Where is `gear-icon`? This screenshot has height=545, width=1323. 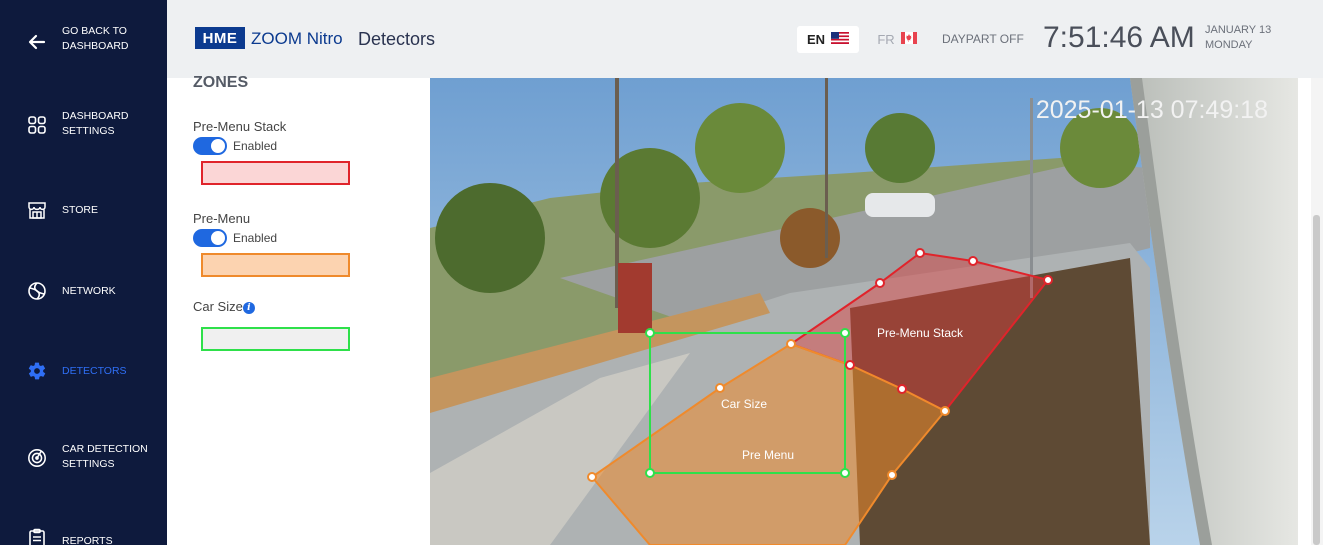 gear-icon is located at coordinates (37, 371).